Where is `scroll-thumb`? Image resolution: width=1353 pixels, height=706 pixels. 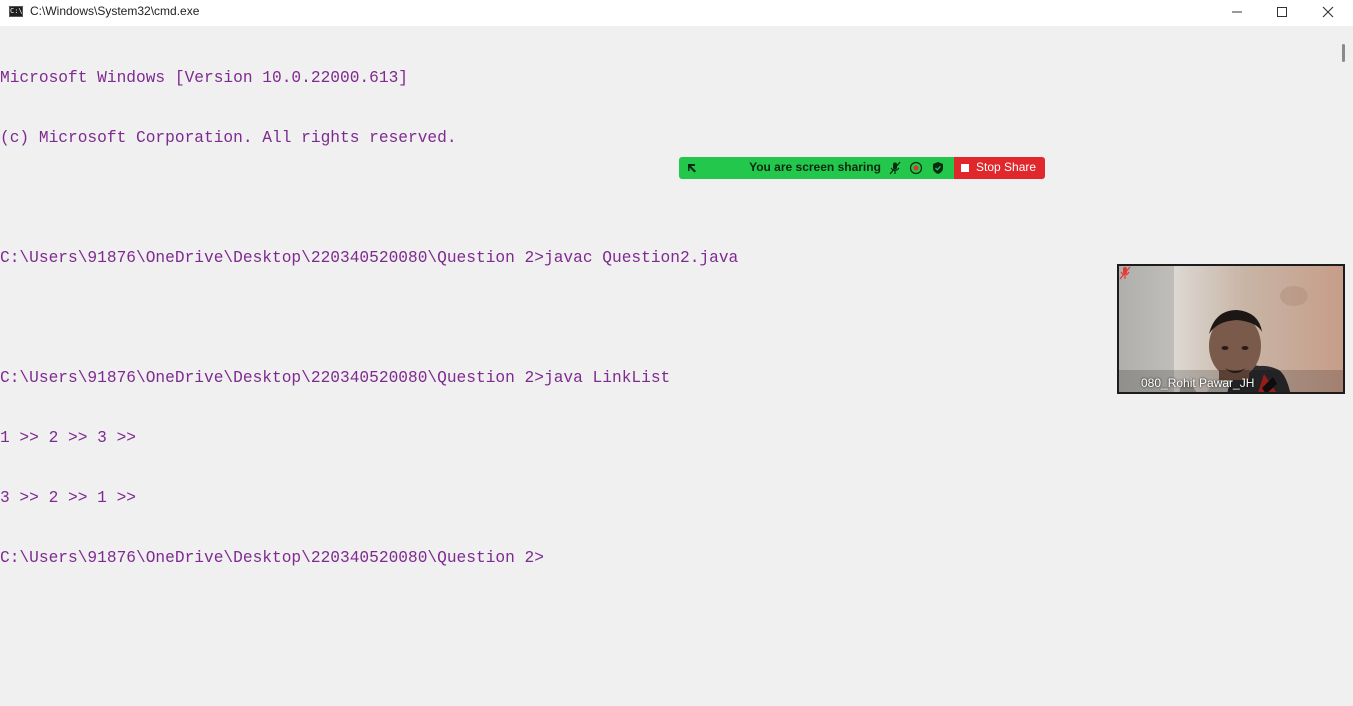
scroll-thumb is located at coordinates (1343, 53).